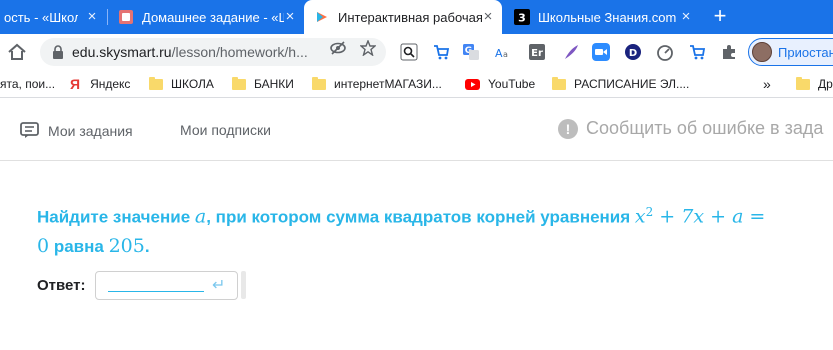  I want to click on tab-1: ость - «Школьн ×, so click(53, 17).